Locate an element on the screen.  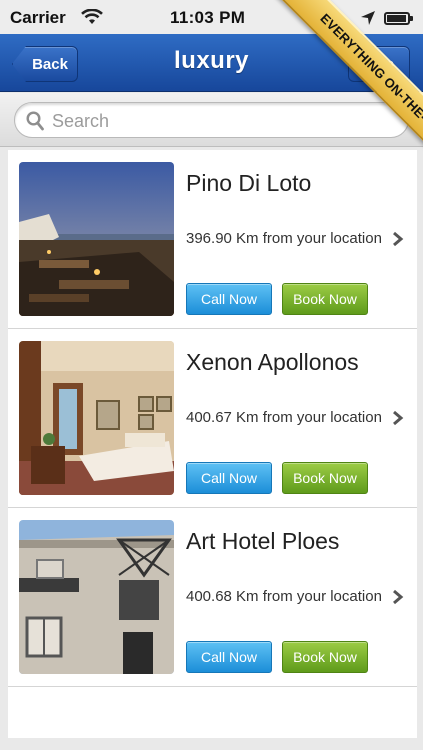
map-button: Map is located at coordinates (379, 64).